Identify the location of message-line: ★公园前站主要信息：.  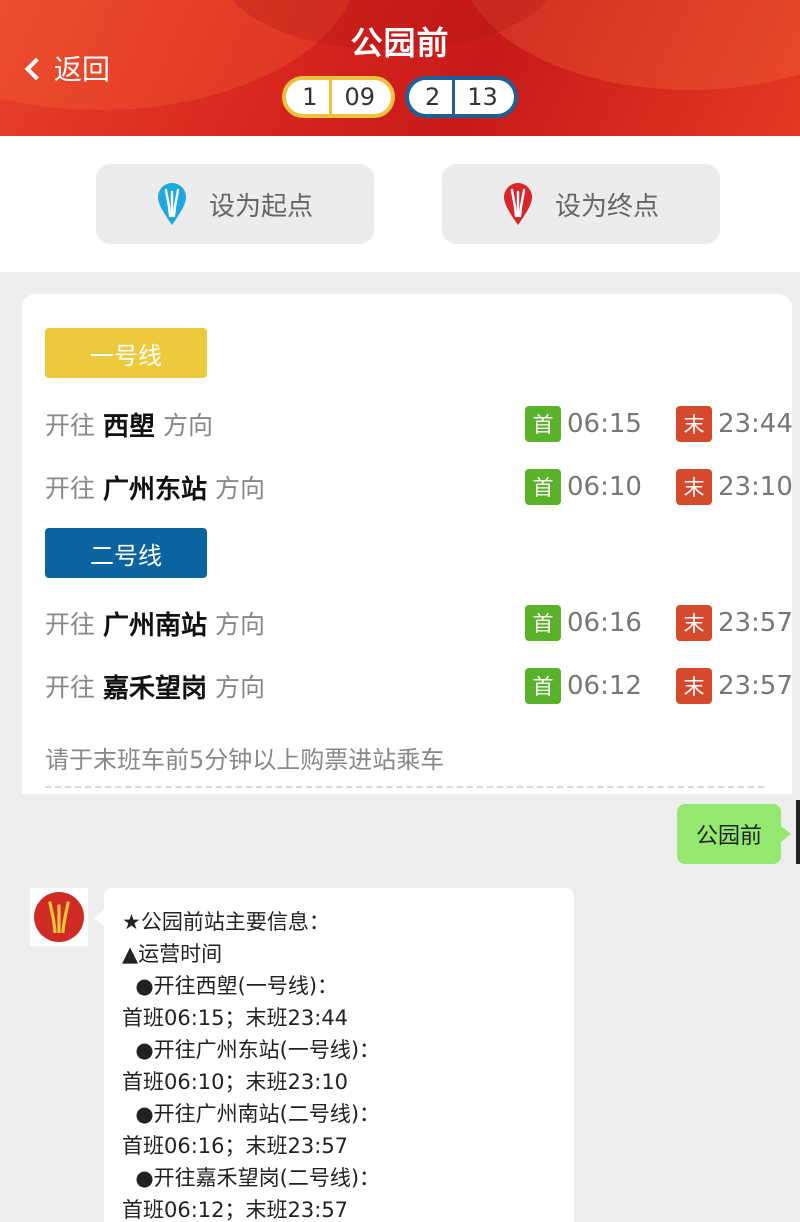
(226, 922).